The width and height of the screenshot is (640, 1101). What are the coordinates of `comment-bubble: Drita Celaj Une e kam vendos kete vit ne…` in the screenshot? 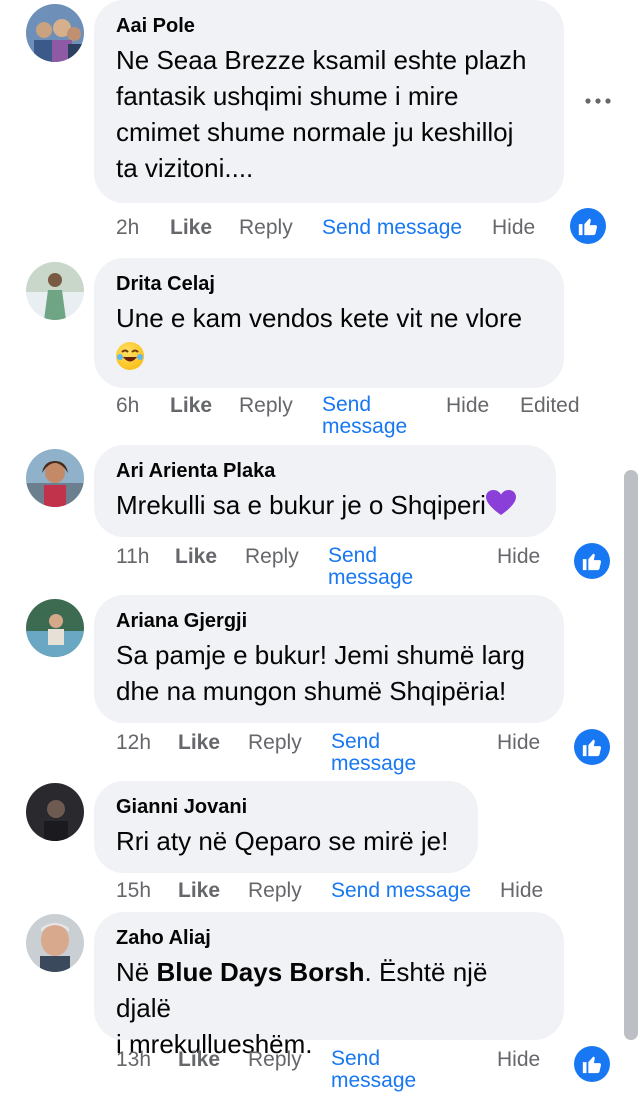 It's located at (329, 323).